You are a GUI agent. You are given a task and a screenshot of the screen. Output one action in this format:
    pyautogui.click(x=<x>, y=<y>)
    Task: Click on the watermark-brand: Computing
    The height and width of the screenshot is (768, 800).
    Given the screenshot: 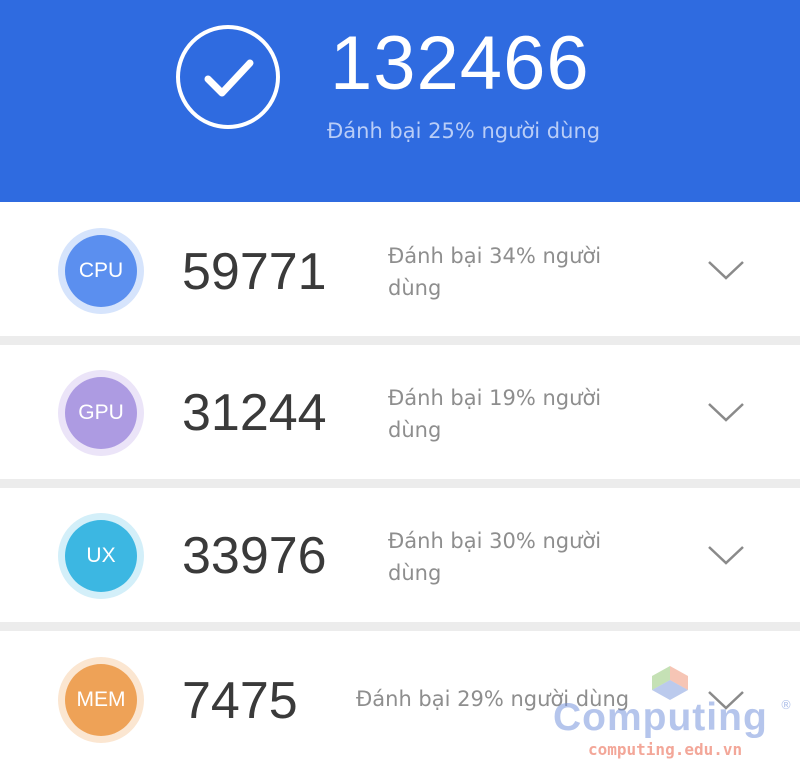 What is the action you would take?
    pyautogui.click(x=660, y=717)
    